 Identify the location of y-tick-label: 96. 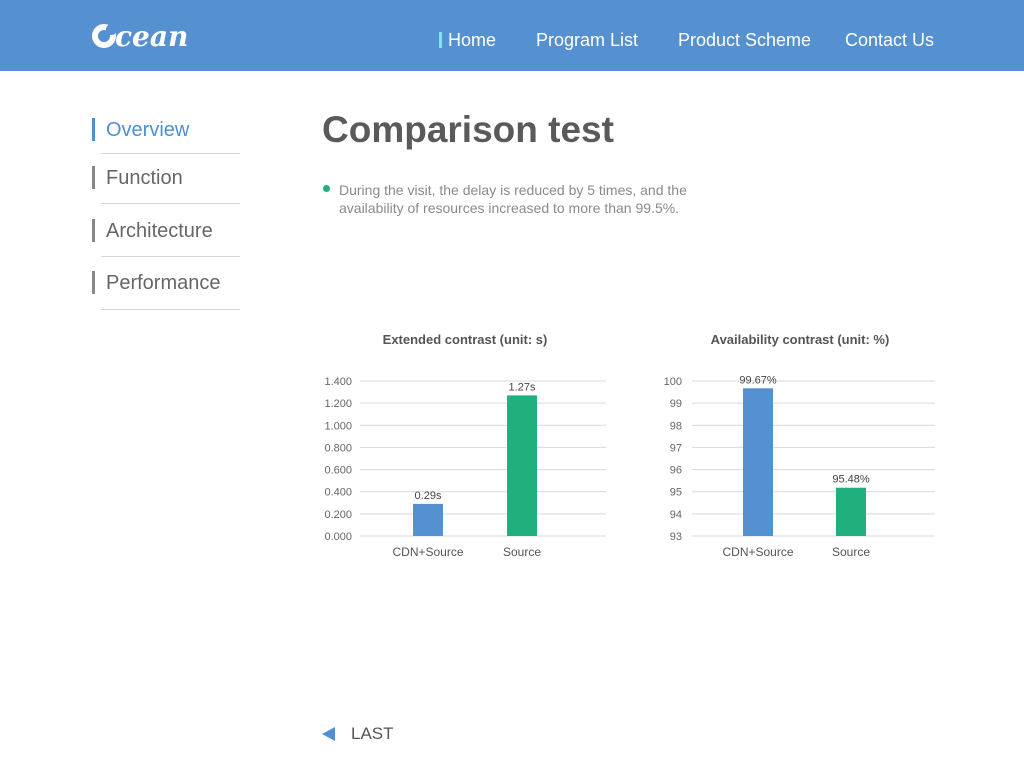
(676, 471).